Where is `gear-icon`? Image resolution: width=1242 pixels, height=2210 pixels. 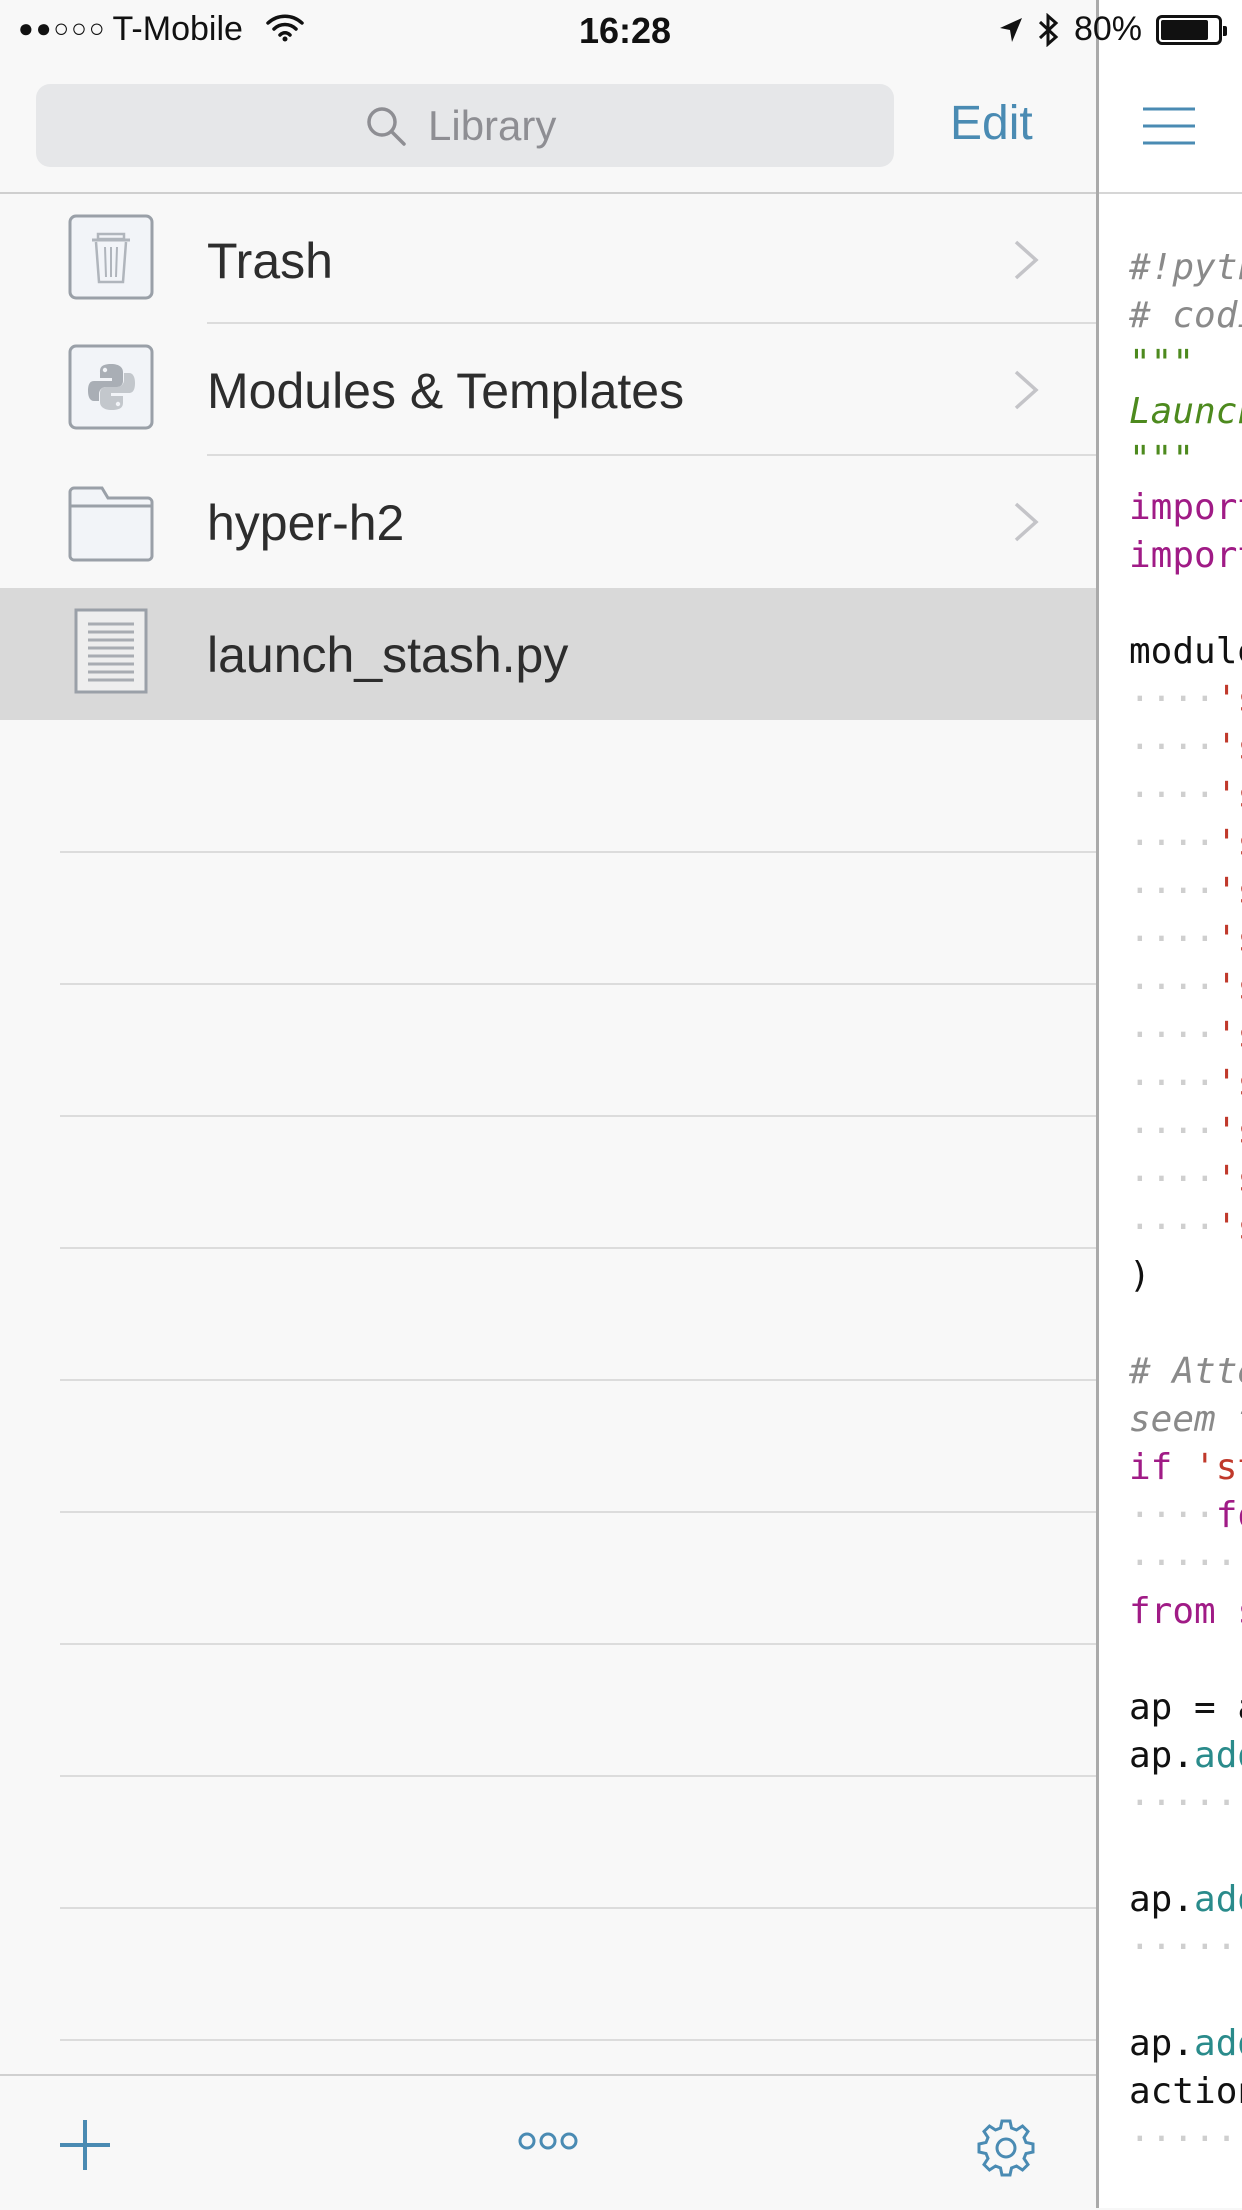 gear-icon is located at coordinates (1006, 2148).